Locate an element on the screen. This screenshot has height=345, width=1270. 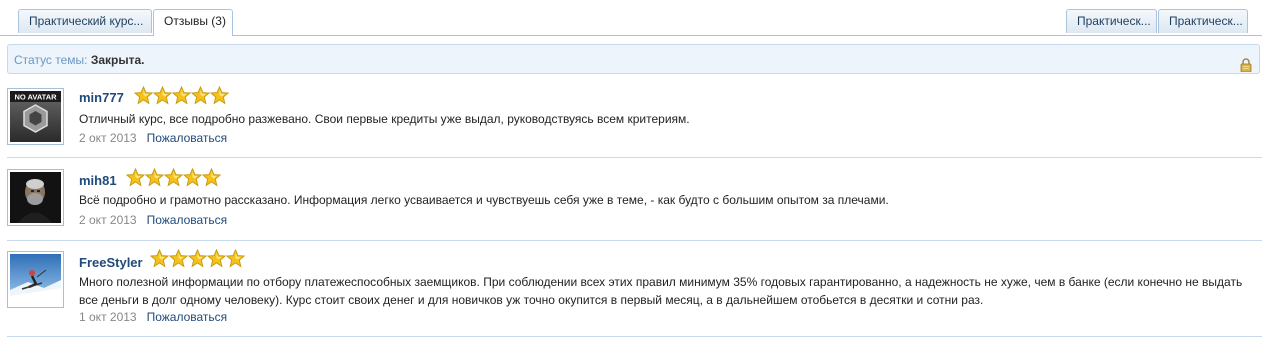
review-date: 1 окт 2013 is located at coordinates (108, 317).